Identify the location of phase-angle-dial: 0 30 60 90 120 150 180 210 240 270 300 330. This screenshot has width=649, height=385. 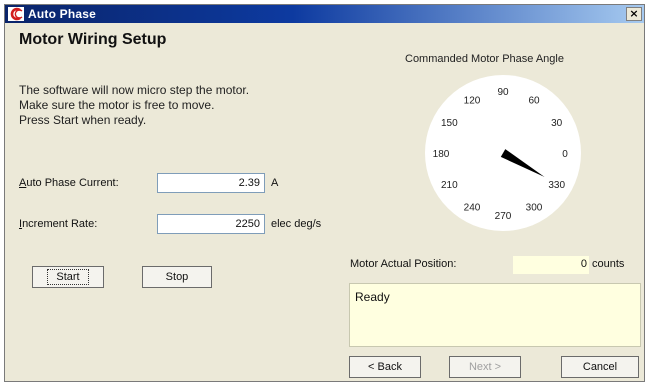
(503, 153).